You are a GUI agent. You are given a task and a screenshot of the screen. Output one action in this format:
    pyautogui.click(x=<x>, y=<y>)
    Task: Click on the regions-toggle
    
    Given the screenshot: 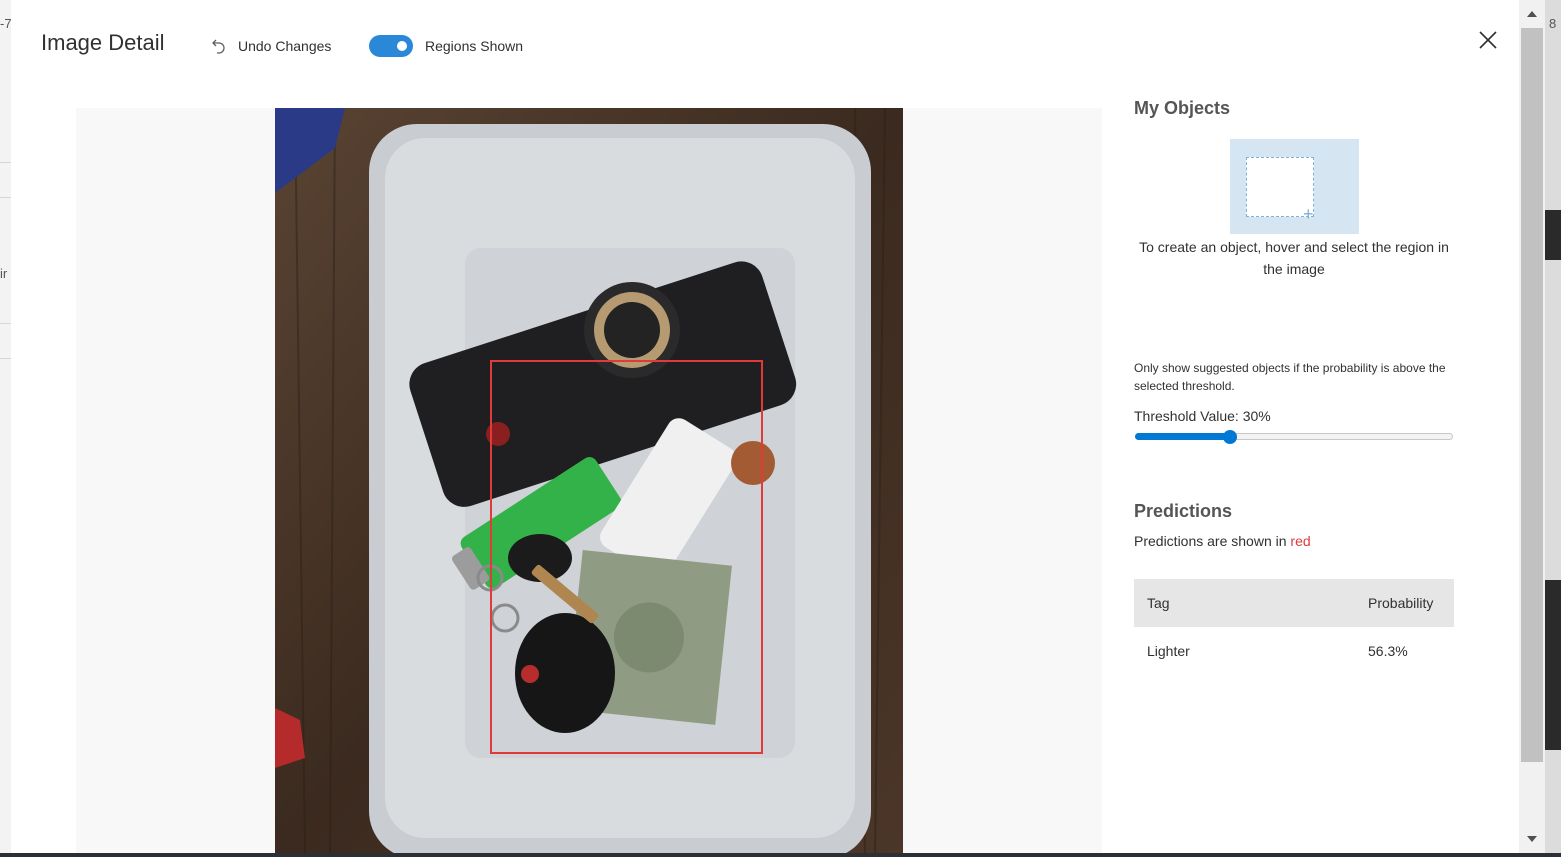 What is the action you would take?
    pyautogui.click(x=391, y=46)
    